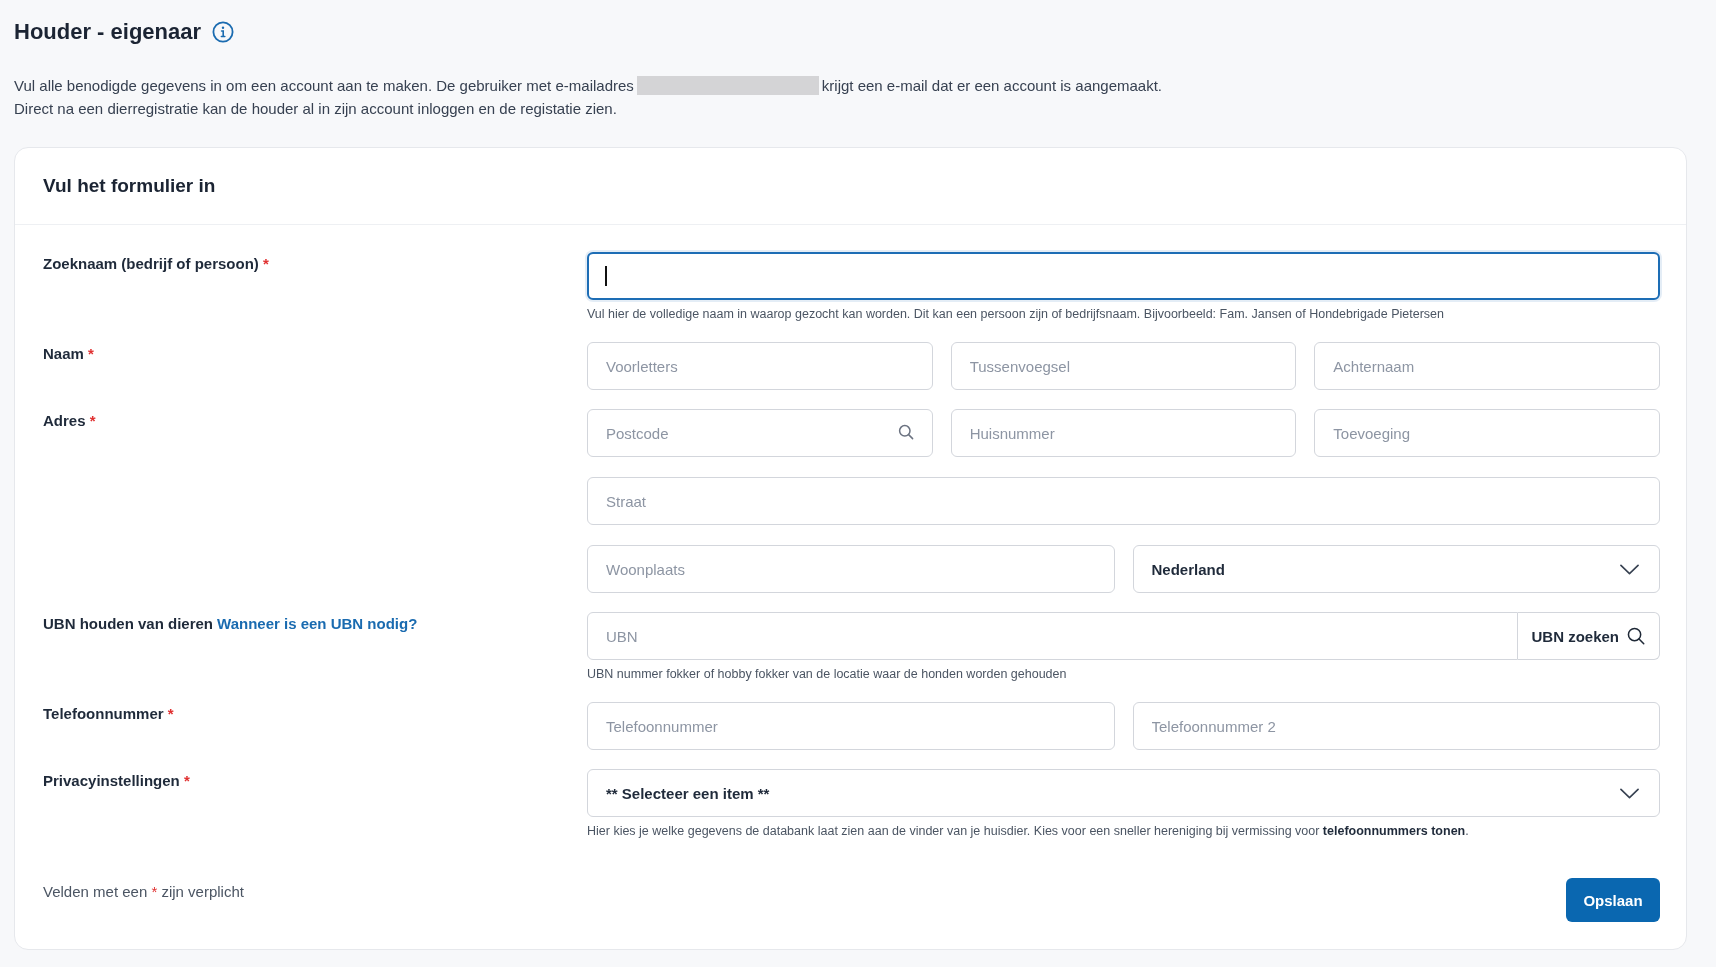 This screenshot has height=967, width=1716. I want to click on select-field: Nederland, so click(1396, 569).